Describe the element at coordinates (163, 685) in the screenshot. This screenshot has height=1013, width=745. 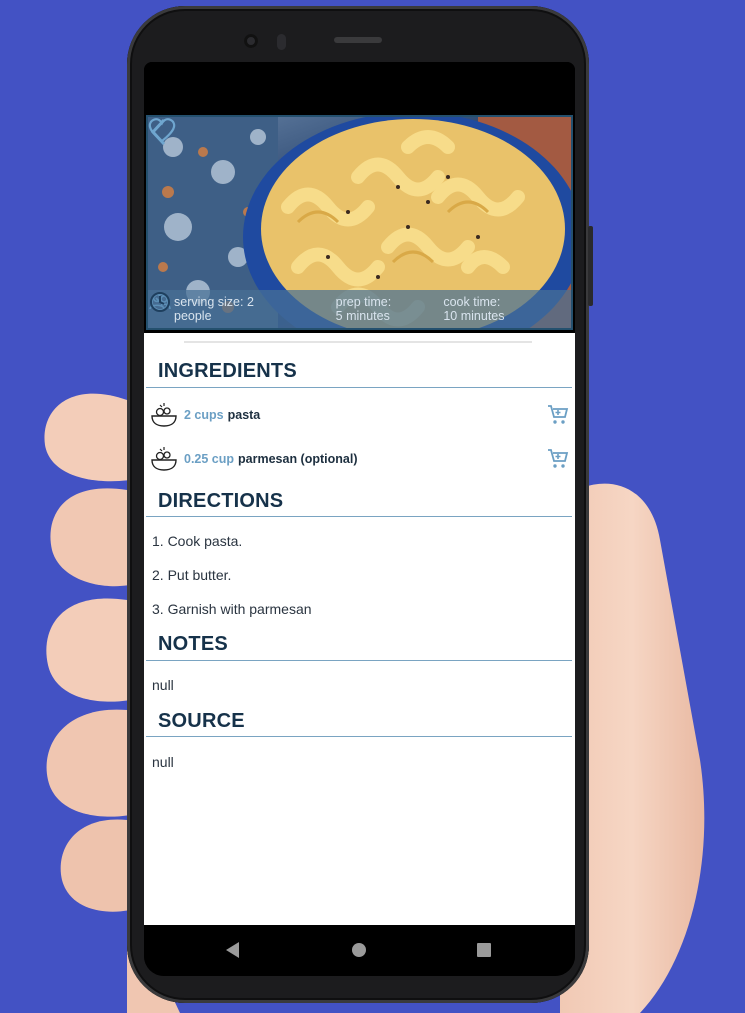
I see `notes-text: null` at that location.